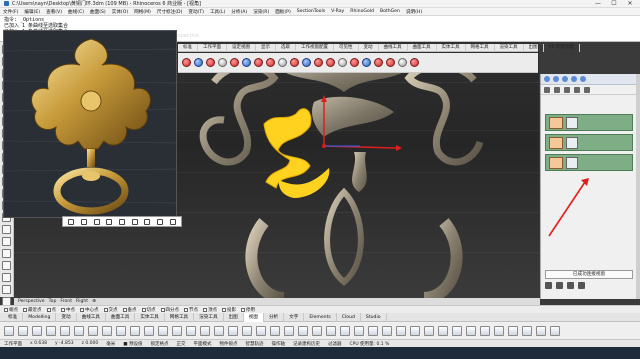 This screenshot has width=640, height=359. I want to click on bottom-tab: 变动, so click(66, 317).